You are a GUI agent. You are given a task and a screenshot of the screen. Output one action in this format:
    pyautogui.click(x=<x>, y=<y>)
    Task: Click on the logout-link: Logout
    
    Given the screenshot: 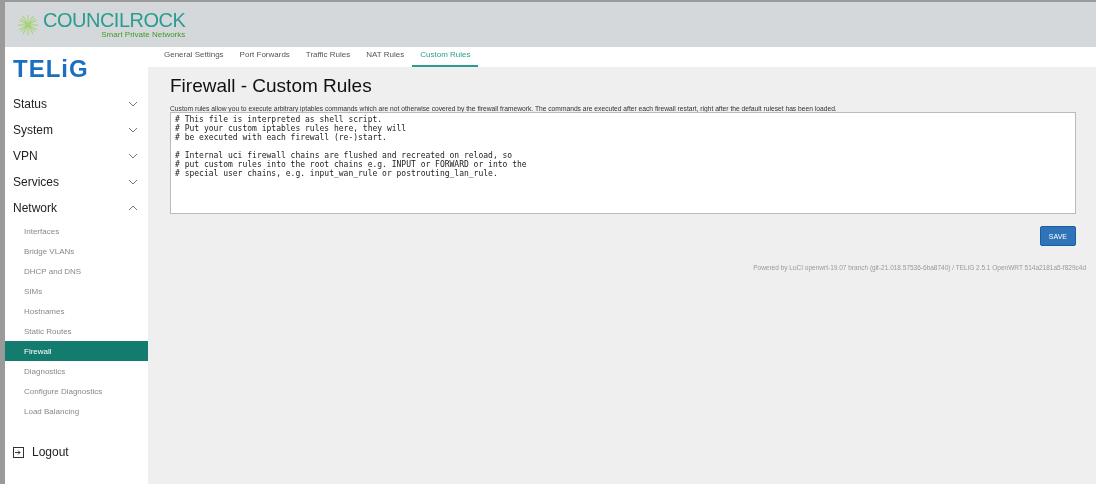 What is the action you would take?
    pyautogui.click(x=50, y=452)
    